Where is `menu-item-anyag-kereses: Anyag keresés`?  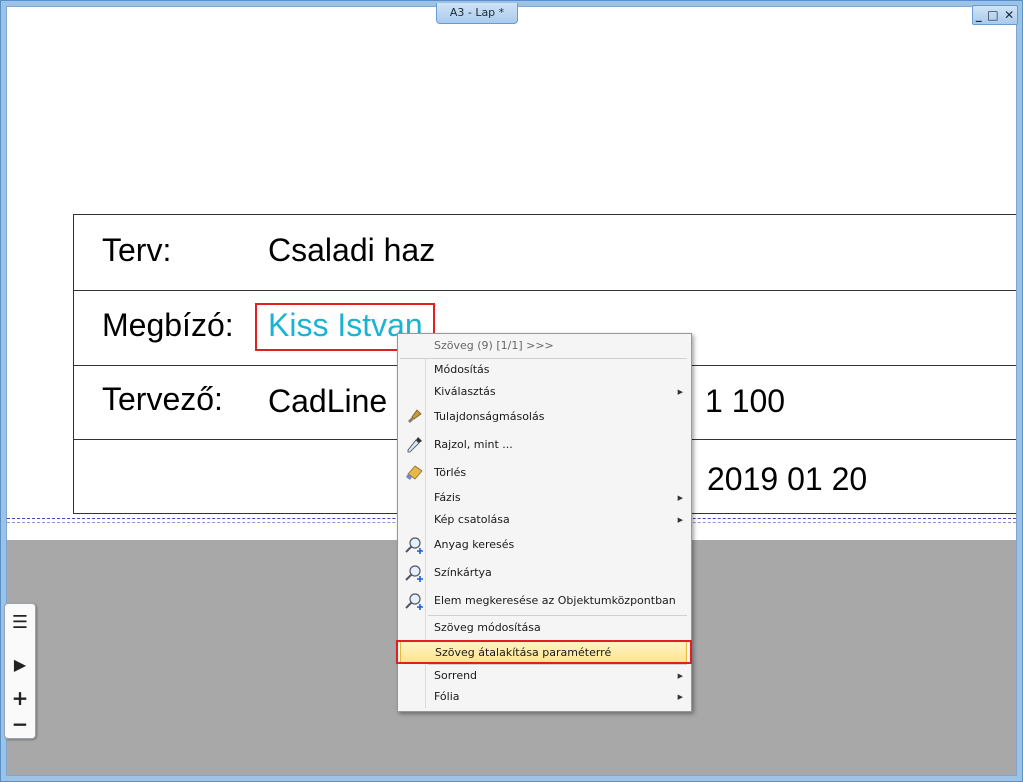
menu-item-anyag-kereses: Anyag keresés is located at coordinates (543, 545).